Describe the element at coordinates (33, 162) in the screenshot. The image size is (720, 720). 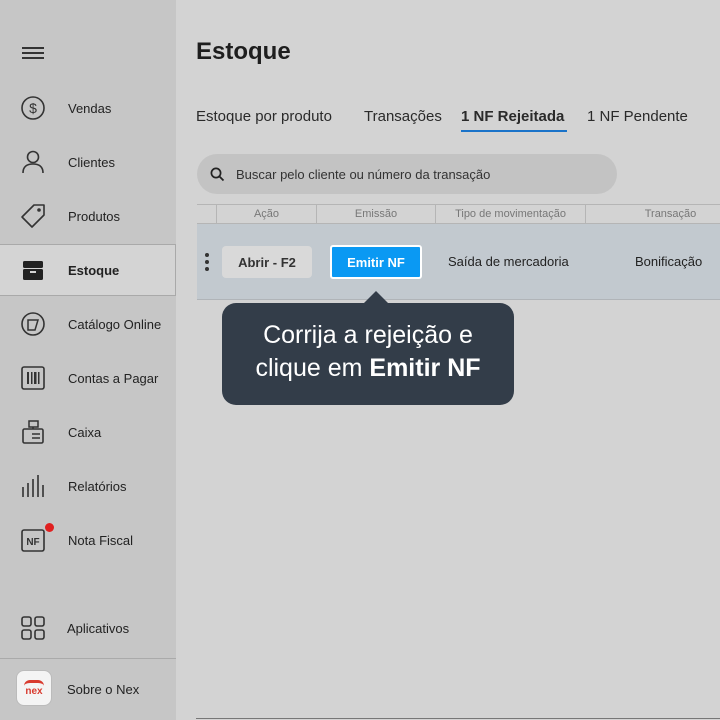
I see `user-icon` at that location.